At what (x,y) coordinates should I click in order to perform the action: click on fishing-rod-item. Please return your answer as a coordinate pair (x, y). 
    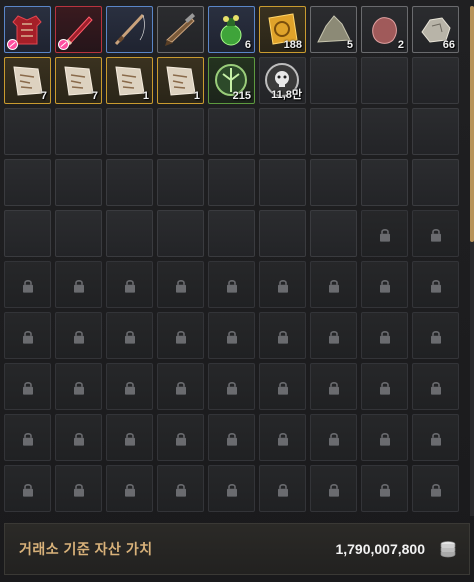
    Looking at the image, I should click on (129, 29).